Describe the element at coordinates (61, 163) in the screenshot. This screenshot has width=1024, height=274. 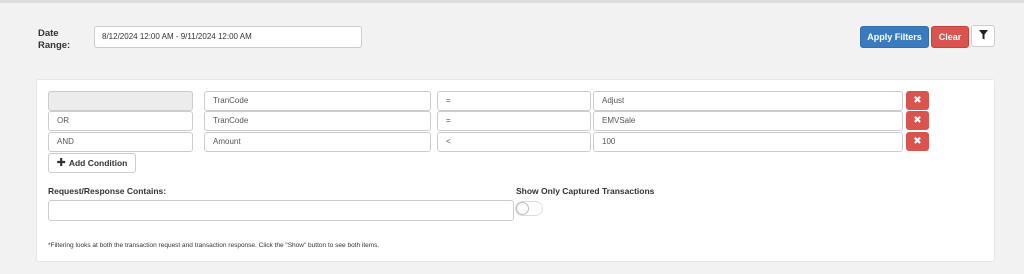
I see `plus-icon: ✚` at that location.